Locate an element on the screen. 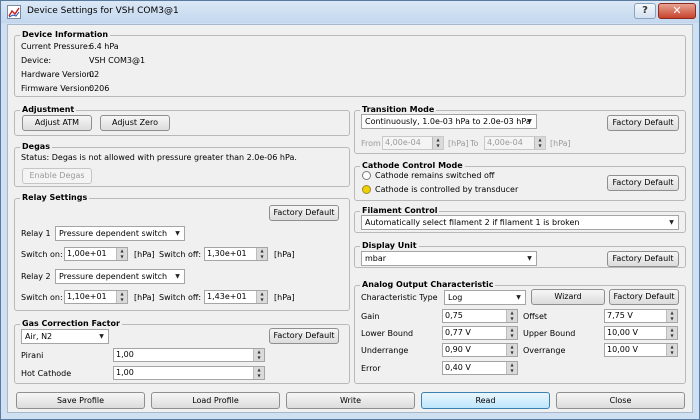  relay1-switch-off-input: 1,30e+01 ▲ ▼ is located at coordinates (236, 254).